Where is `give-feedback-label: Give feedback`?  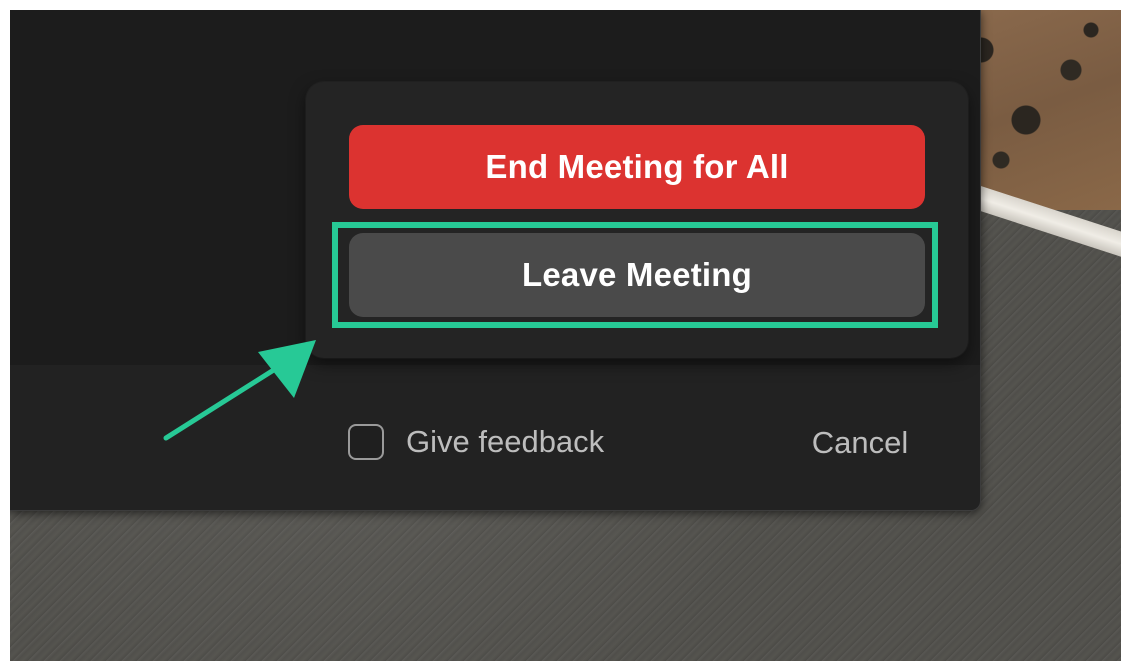
give-feedback-label: Give feedback is located at coordinates (505, 441).